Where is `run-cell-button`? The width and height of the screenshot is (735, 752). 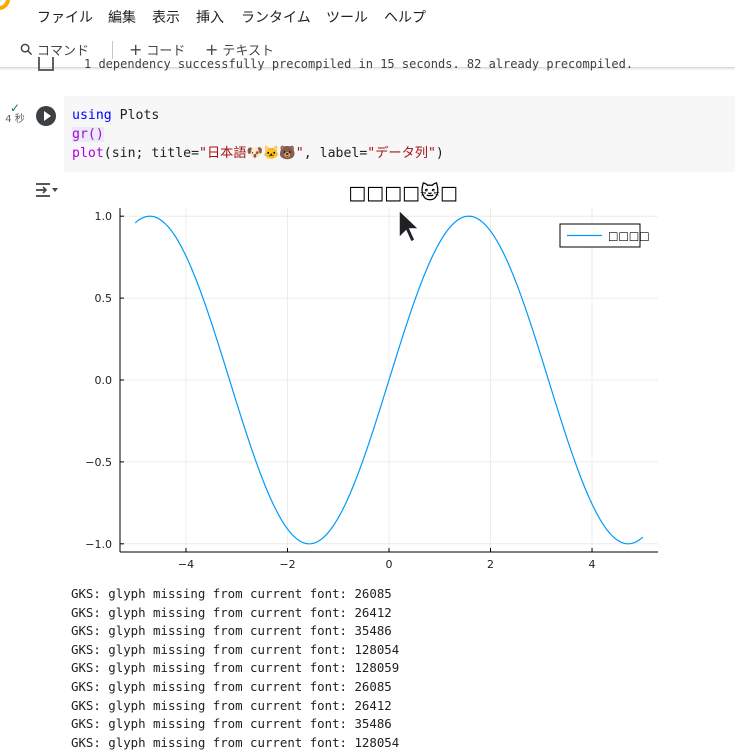 run-cell-button is located at coordinates (46, 116).